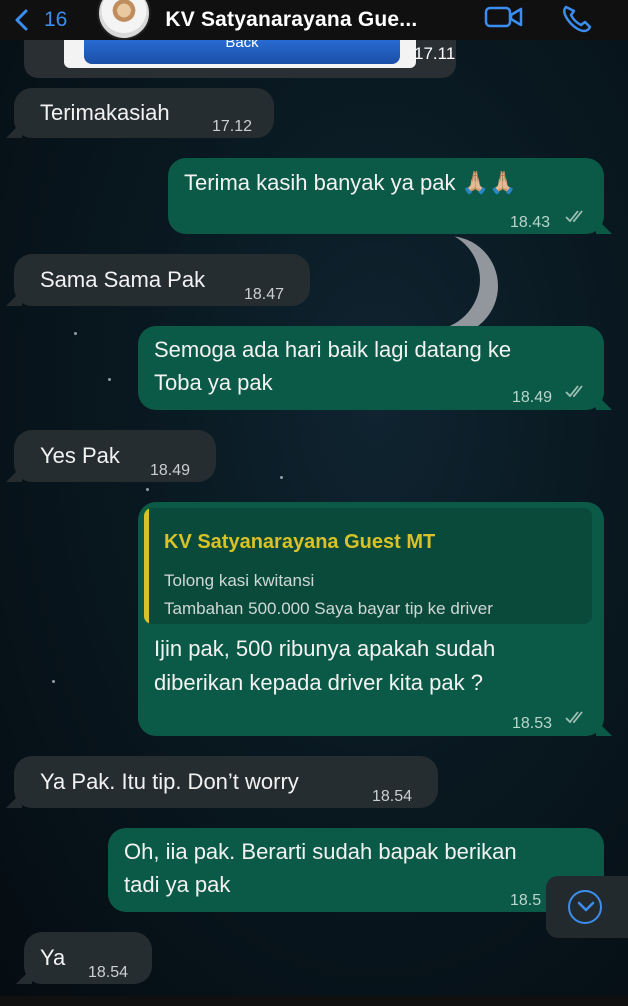 Image resolution: width=628 pixels, height=1006 pixels. I want to click on message-text: Sama Sama Pak, so click(123, 279).